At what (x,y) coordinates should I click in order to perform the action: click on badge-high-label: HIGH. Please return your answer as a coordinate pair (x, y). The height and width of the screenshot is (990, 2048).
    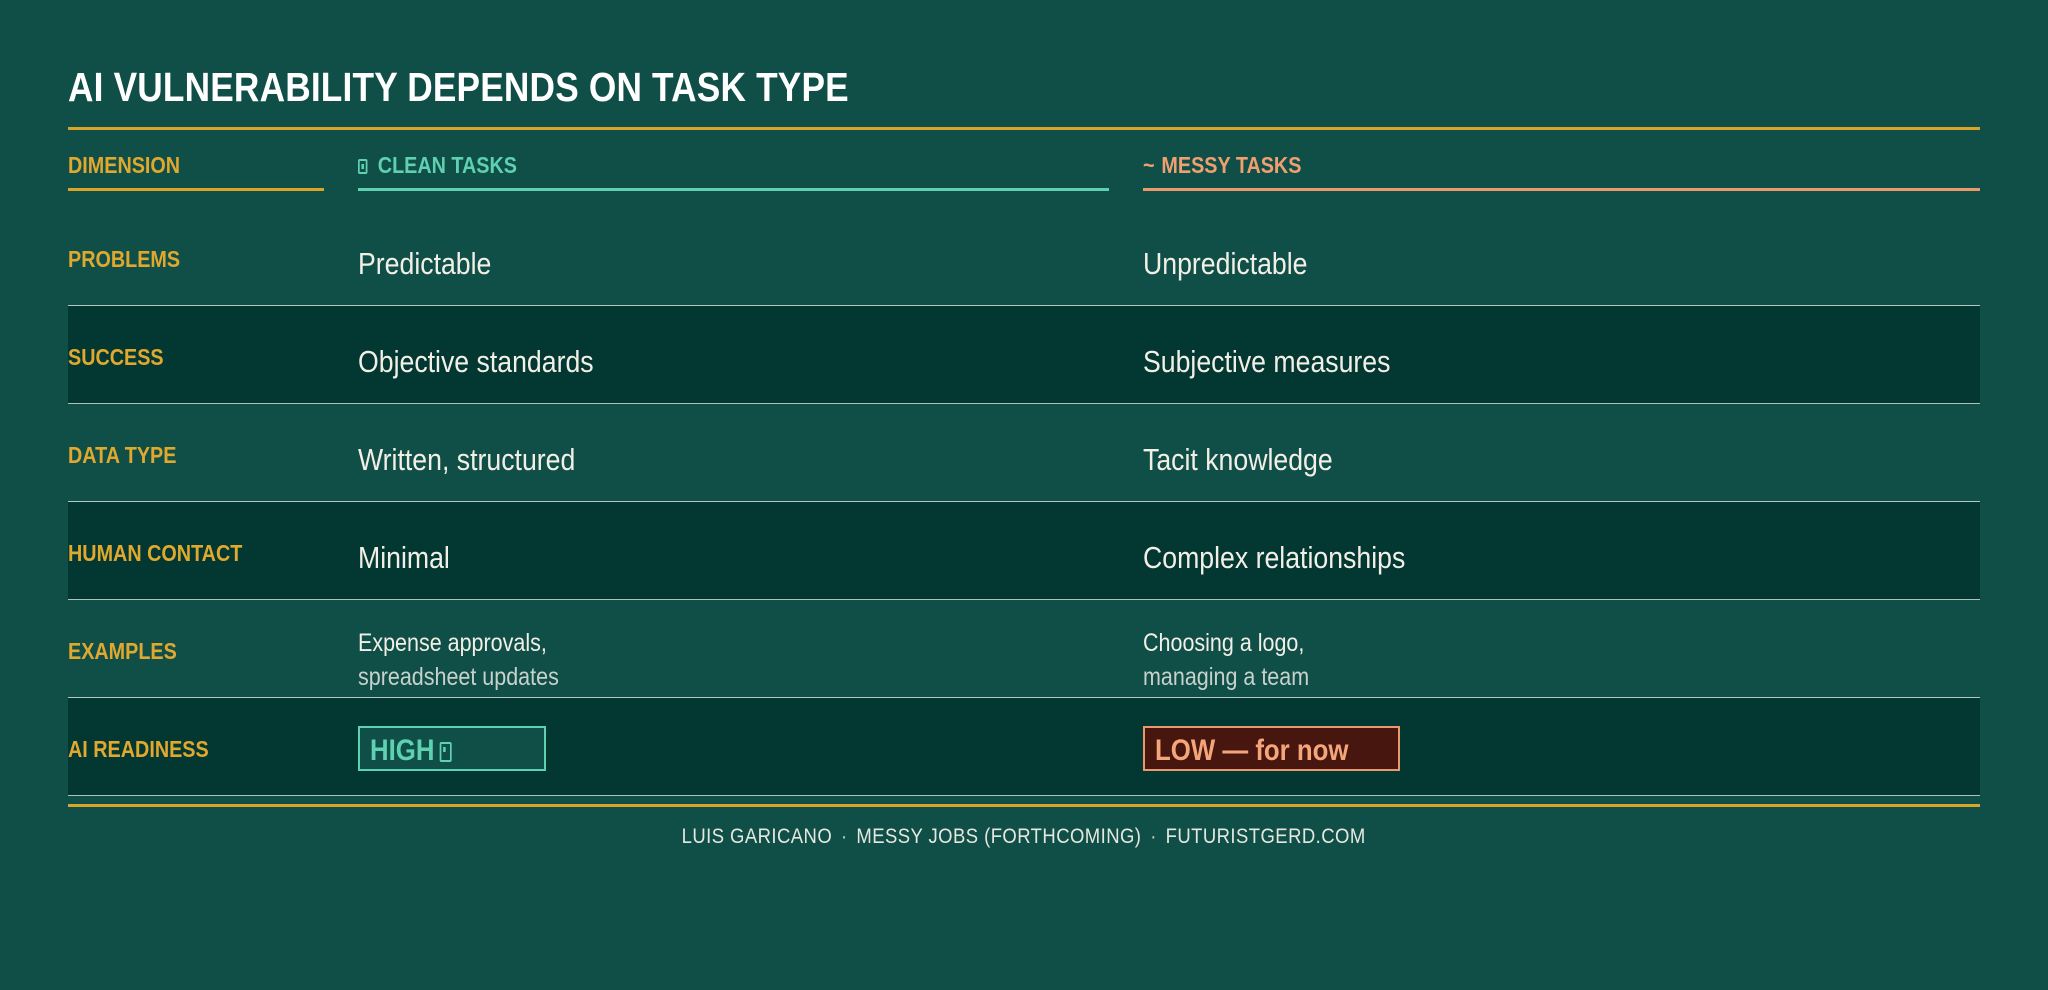
    Looking at the image, I should click on (402, 750).